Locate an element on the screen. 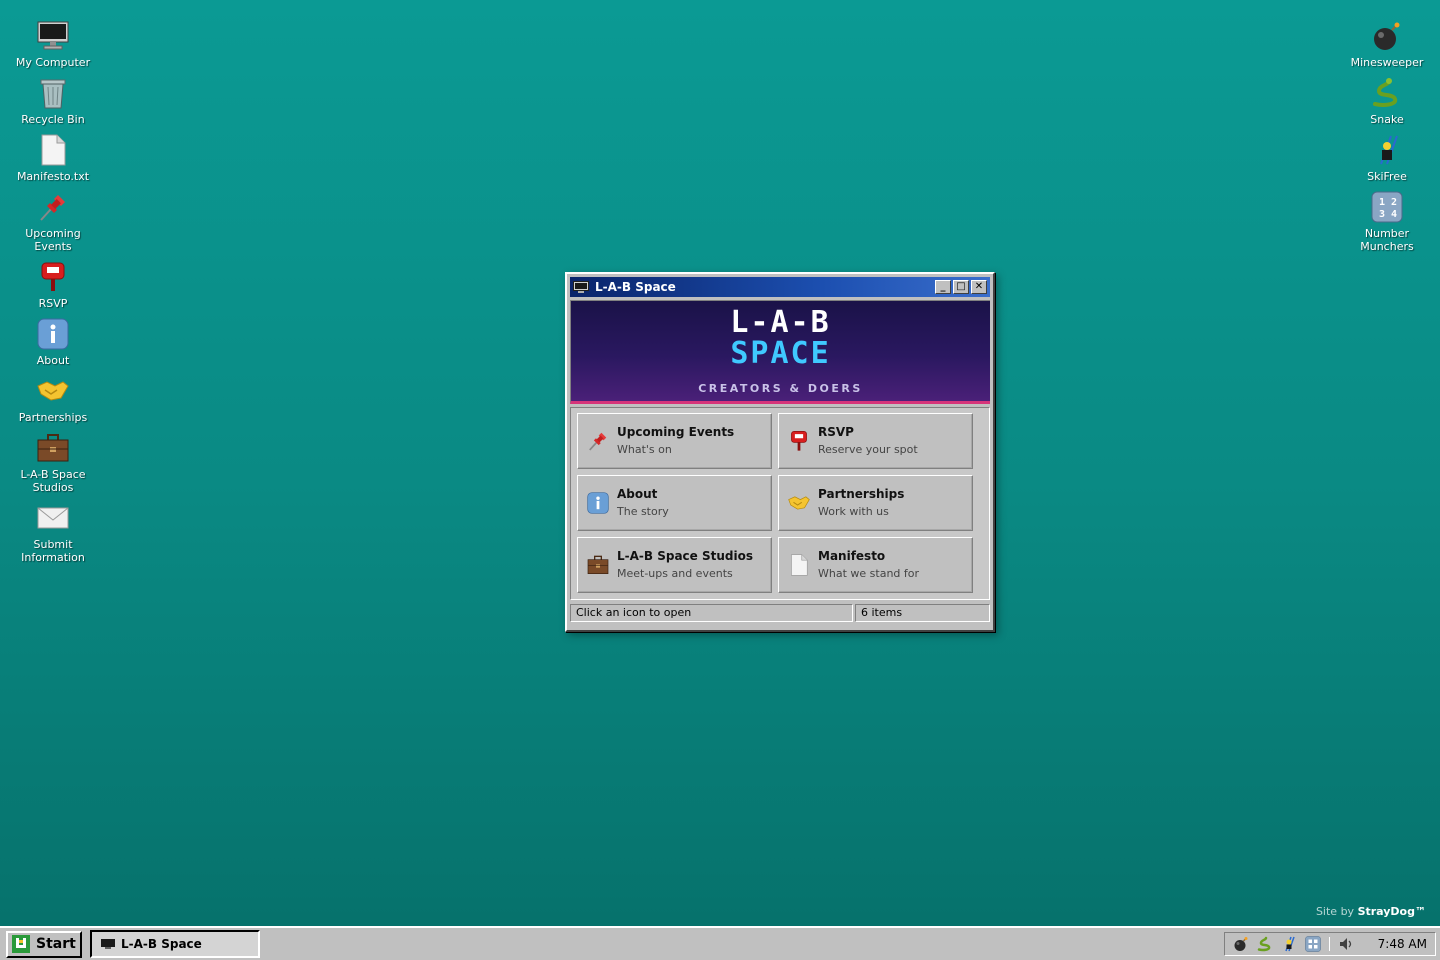 The image size is (1440, 960). tile-subtitle: Reserve your spot is located at coordinates (868, 449).